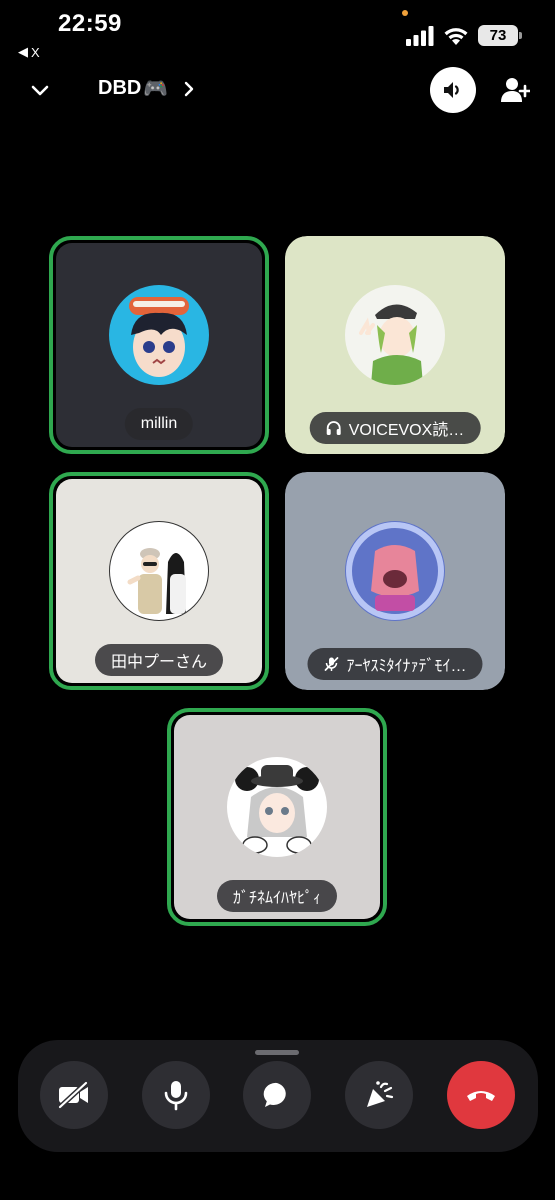  I want to click on back-triangle-icon: ◀, so click(23, 51).